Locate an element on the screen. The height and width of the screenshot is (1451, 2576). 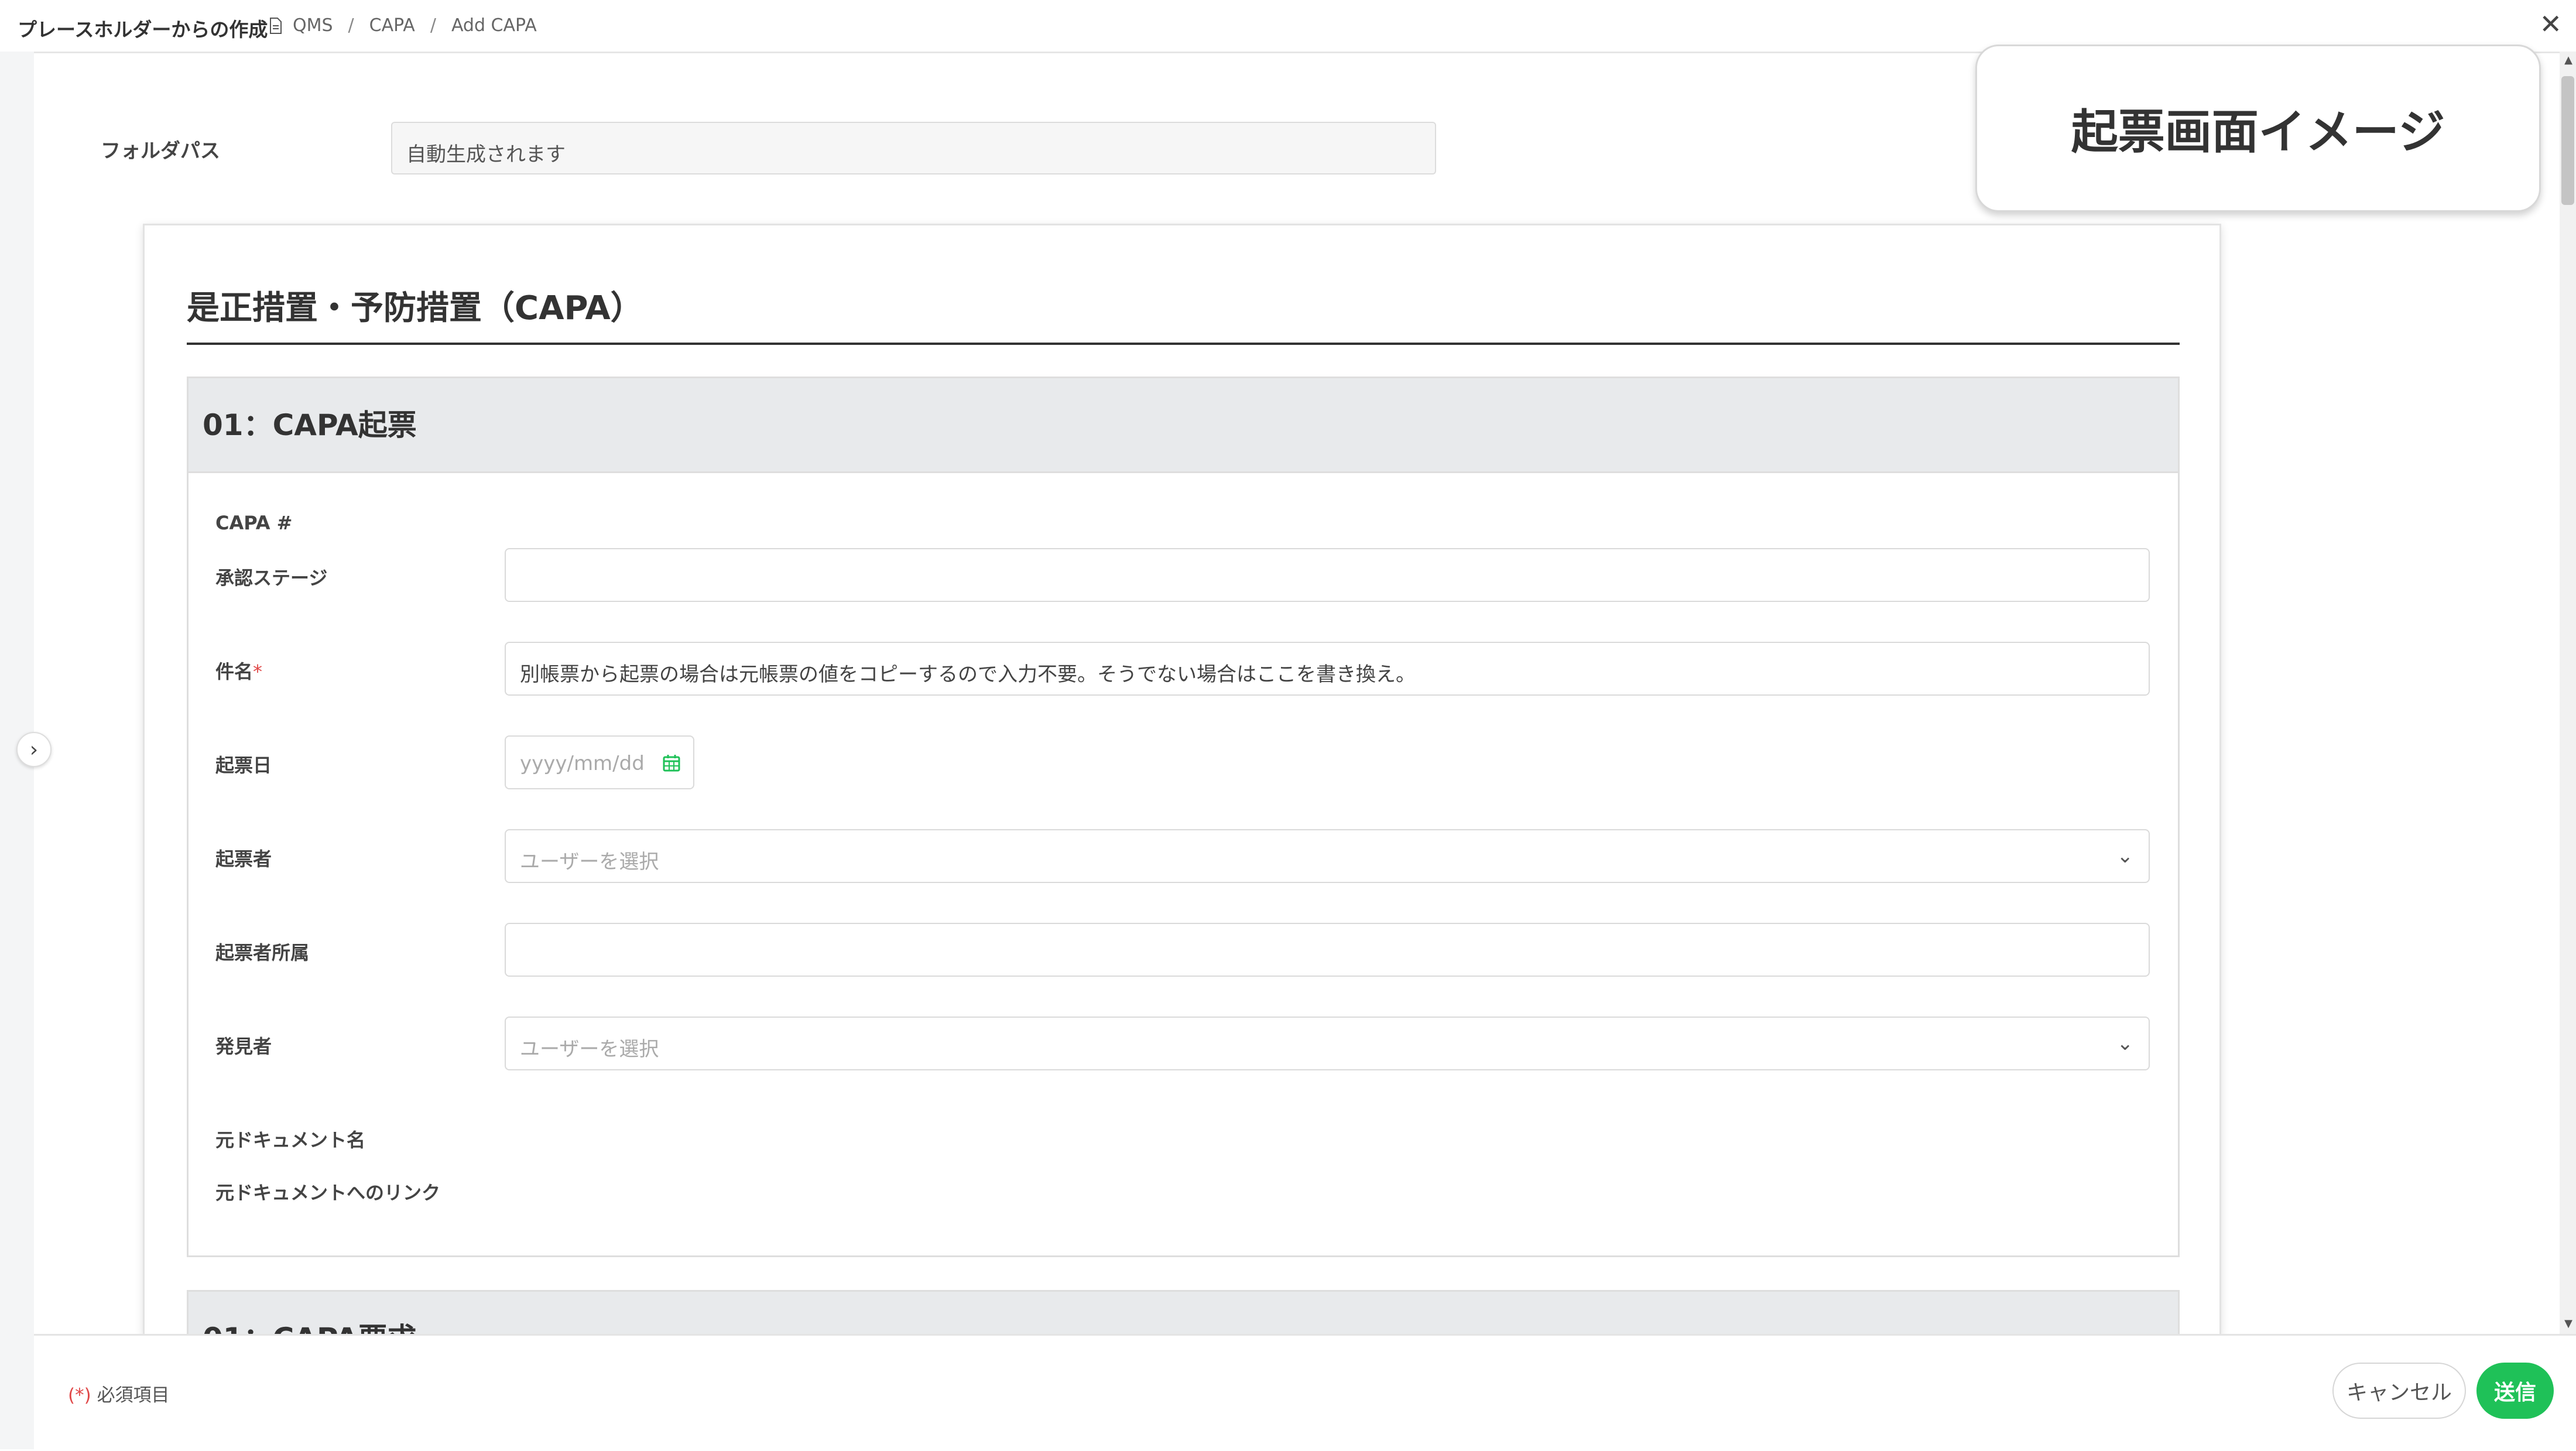
image-callout: 起票画面イメージ is located at coordinates (2258, 128).